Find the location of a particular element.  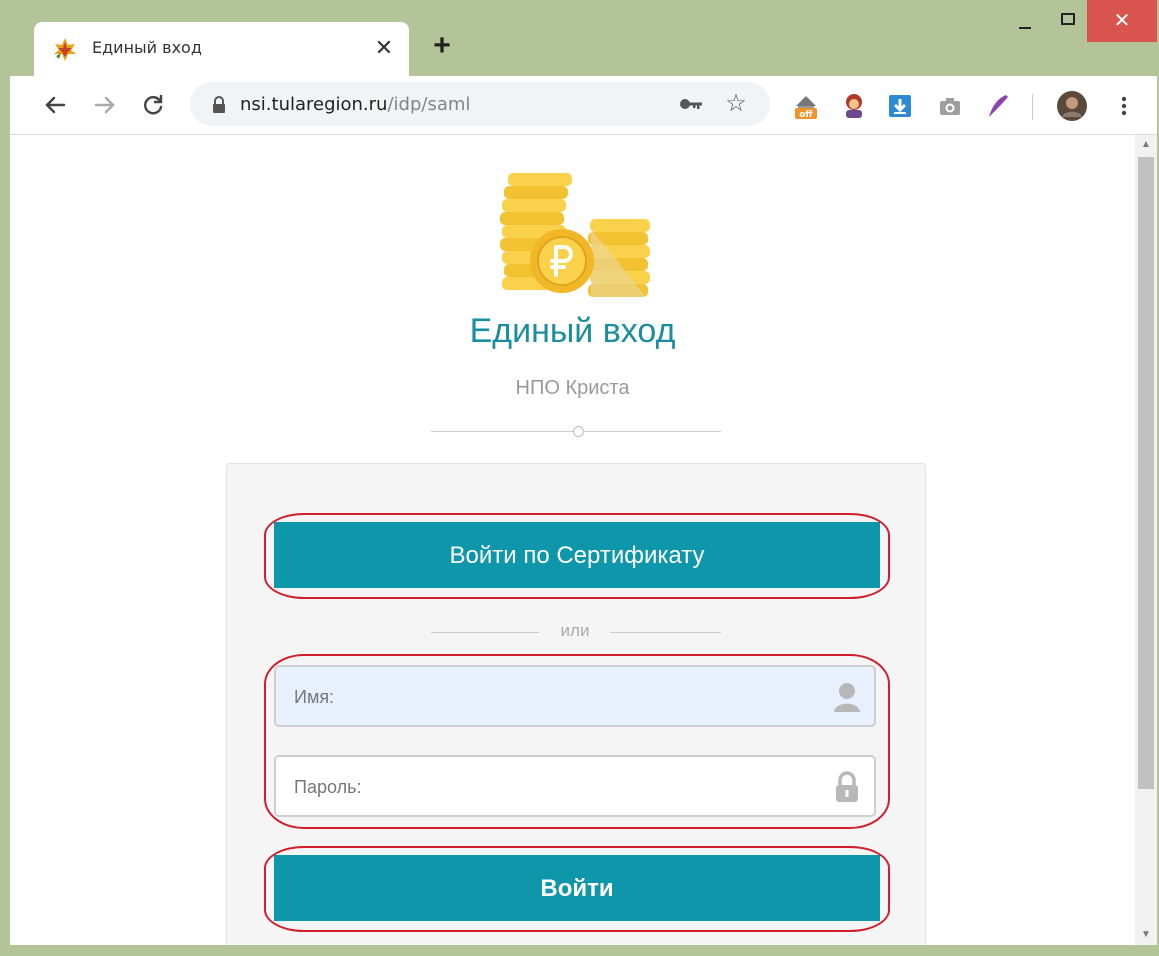

page-title: Единый вход is located at coordinates (572, 331).